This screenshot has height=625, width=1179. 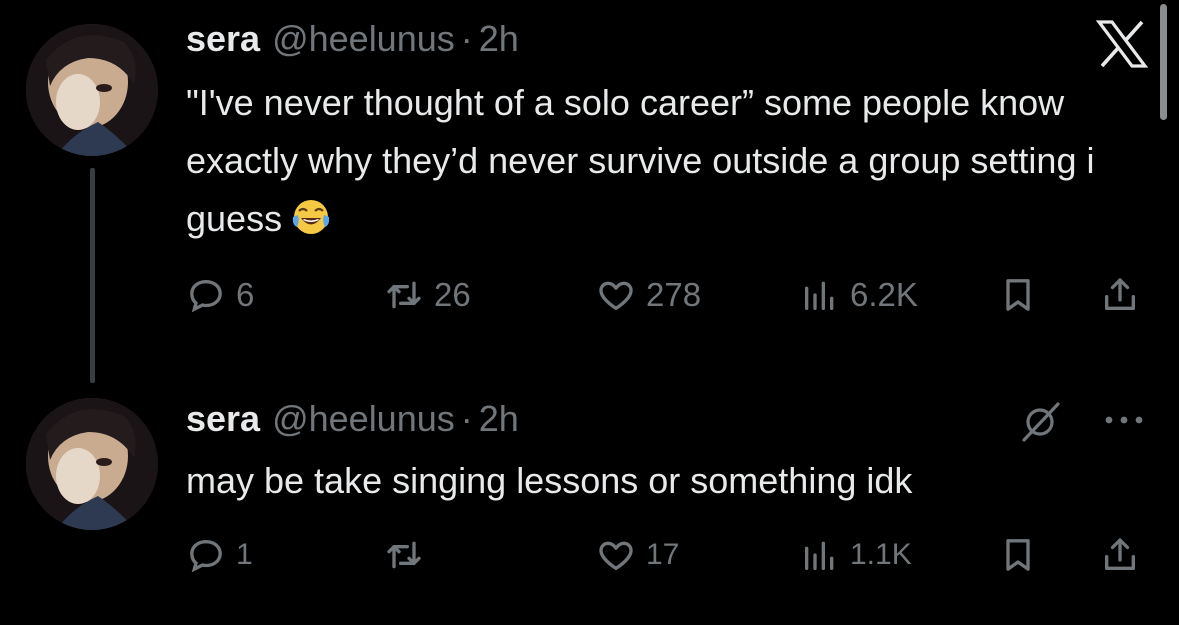 I want to click on reply-button: 1, so click(x=219, y=555).